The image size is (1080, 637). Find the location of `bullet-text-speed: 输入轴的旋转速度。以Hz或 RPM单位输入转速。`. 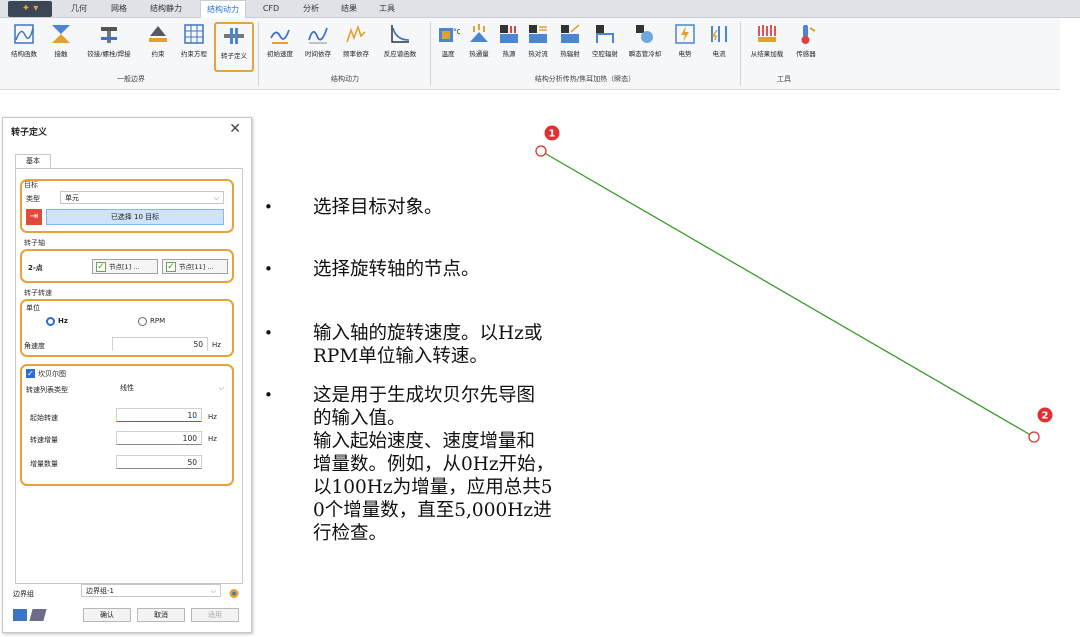

bullet-text-speed: 输入轴的旋转速度。以Hz或 RPM单位输入转速。 is located at coordinates (428, 345).